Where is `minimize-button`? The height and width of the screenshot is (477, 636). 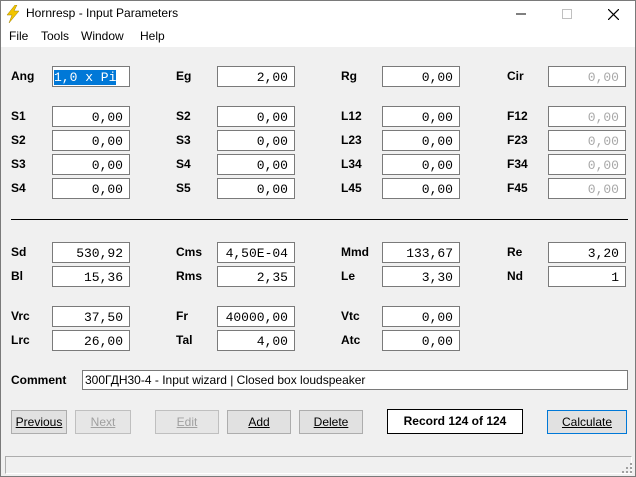
minimize-button is located at coordinates (521, 14).